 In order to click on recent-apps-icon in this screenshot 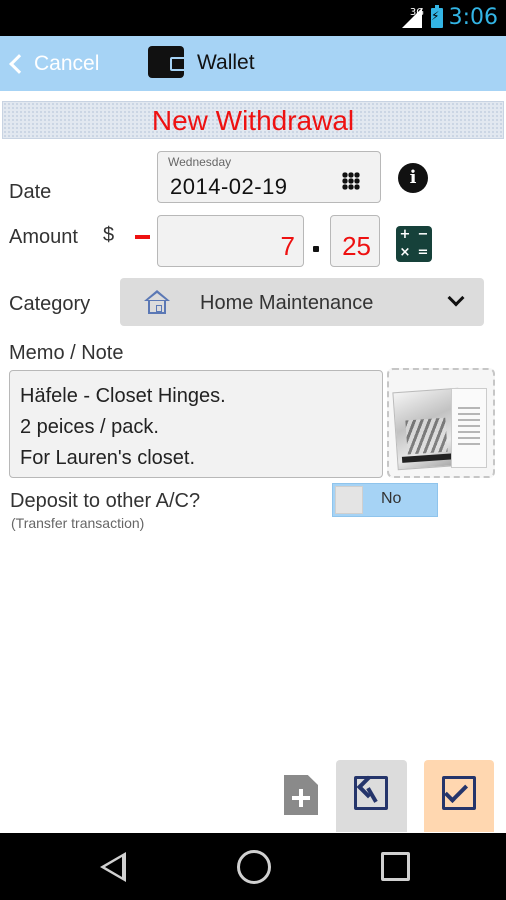, I will do `click(395, 866)`.